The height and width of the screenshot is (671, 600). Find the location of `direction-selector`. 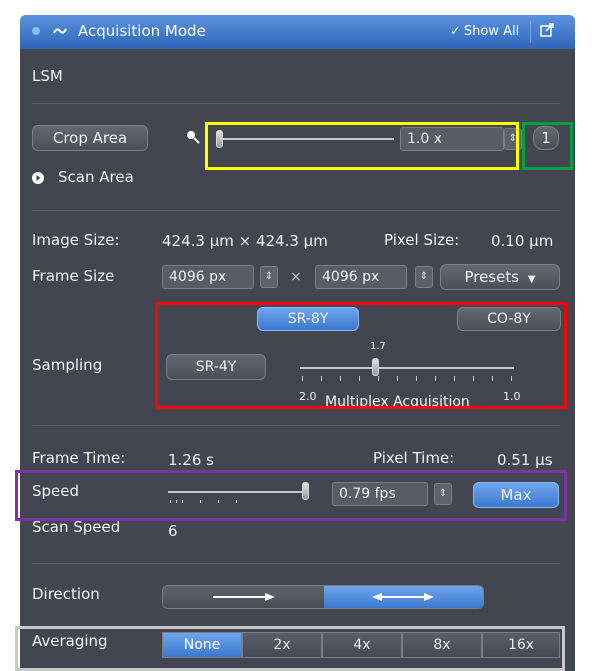

direction-selector is located at coordinates (323, 597).